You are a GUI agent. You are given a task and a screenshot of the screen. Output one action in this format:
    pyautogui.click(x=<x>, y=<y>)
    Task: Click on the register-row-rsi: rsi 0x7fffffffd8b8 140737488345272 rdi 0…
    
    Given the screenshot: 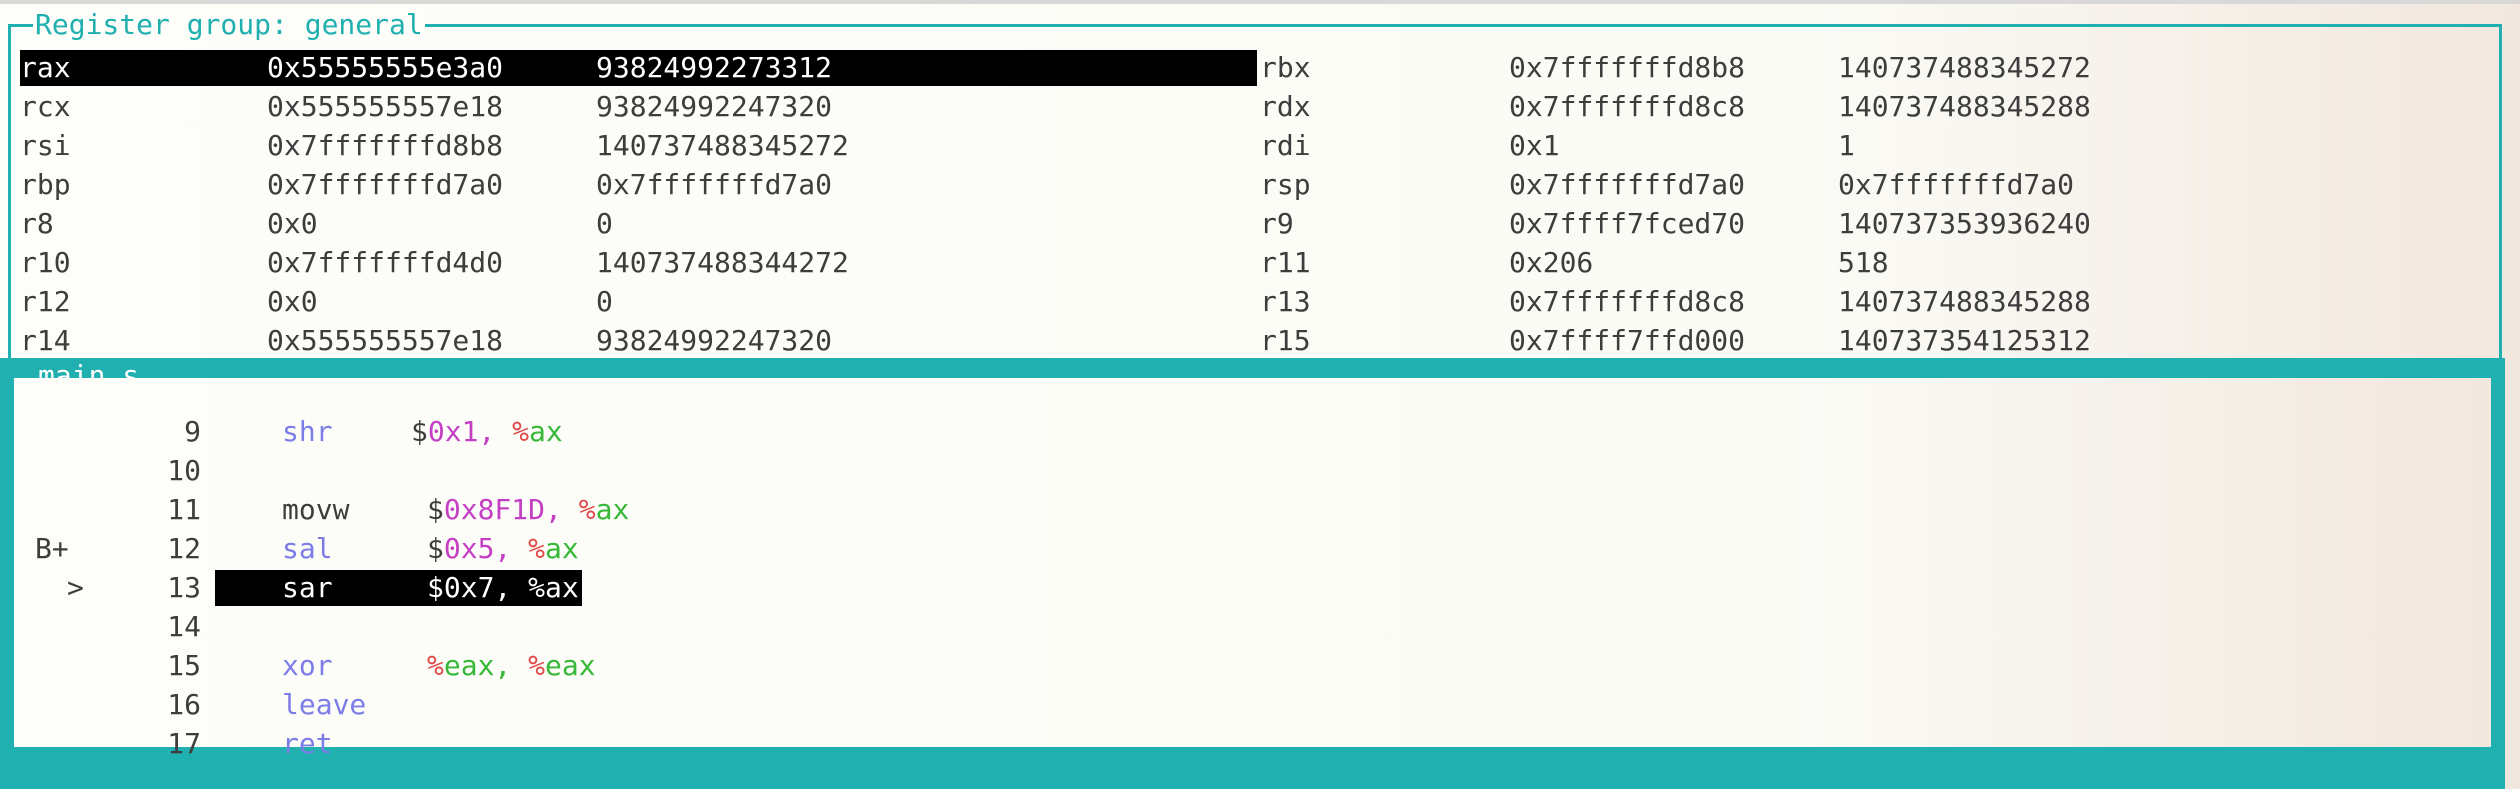 What is the action you would take?
    pyautogui.click(x=1255, y=146)
    